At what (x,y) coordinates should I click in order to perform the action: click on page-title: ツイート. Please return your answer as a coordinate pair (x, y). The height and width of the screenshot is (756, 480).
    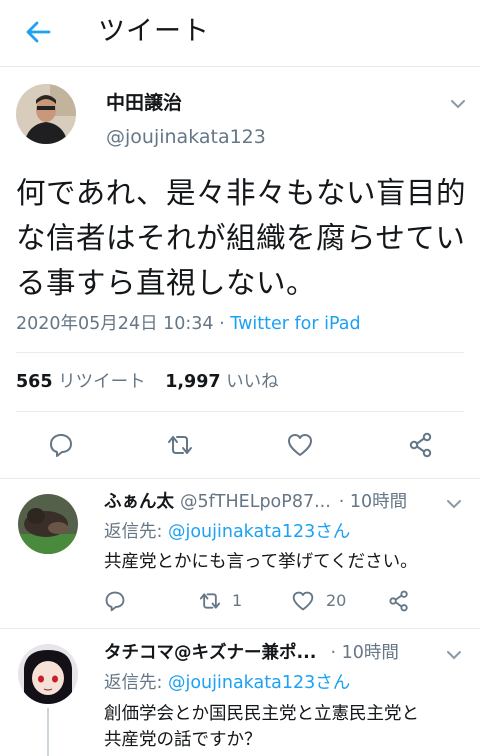
    Looking at the image, I should click on (154, 31).